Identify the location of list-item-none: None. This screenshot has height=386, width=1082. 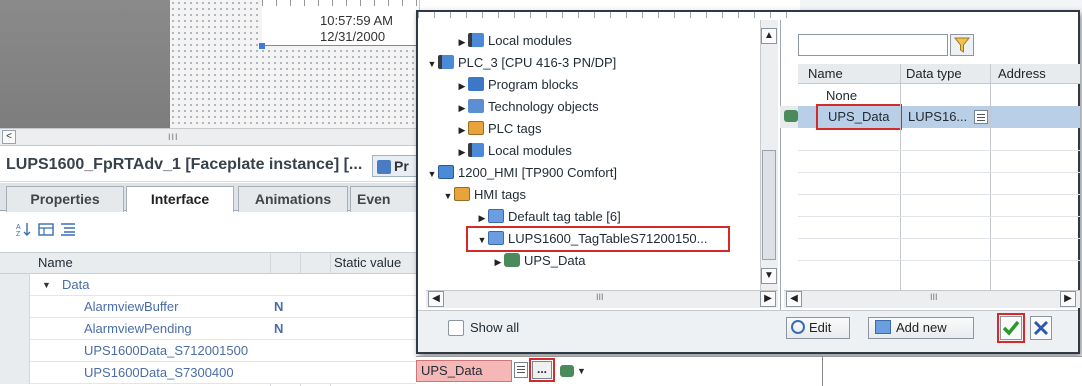
(841, 96).